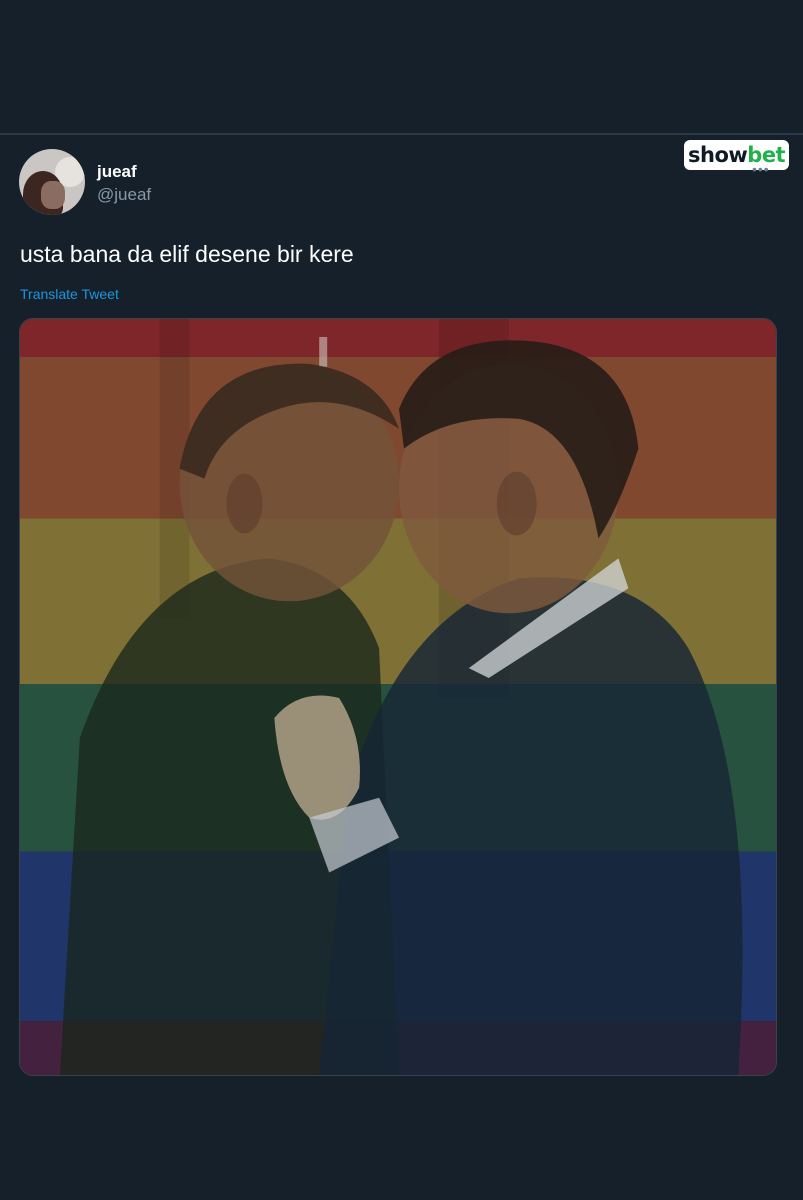  Describe the element at coordinates (117, 172) in the screenshot. I see `display-name: jueaf` at that location.